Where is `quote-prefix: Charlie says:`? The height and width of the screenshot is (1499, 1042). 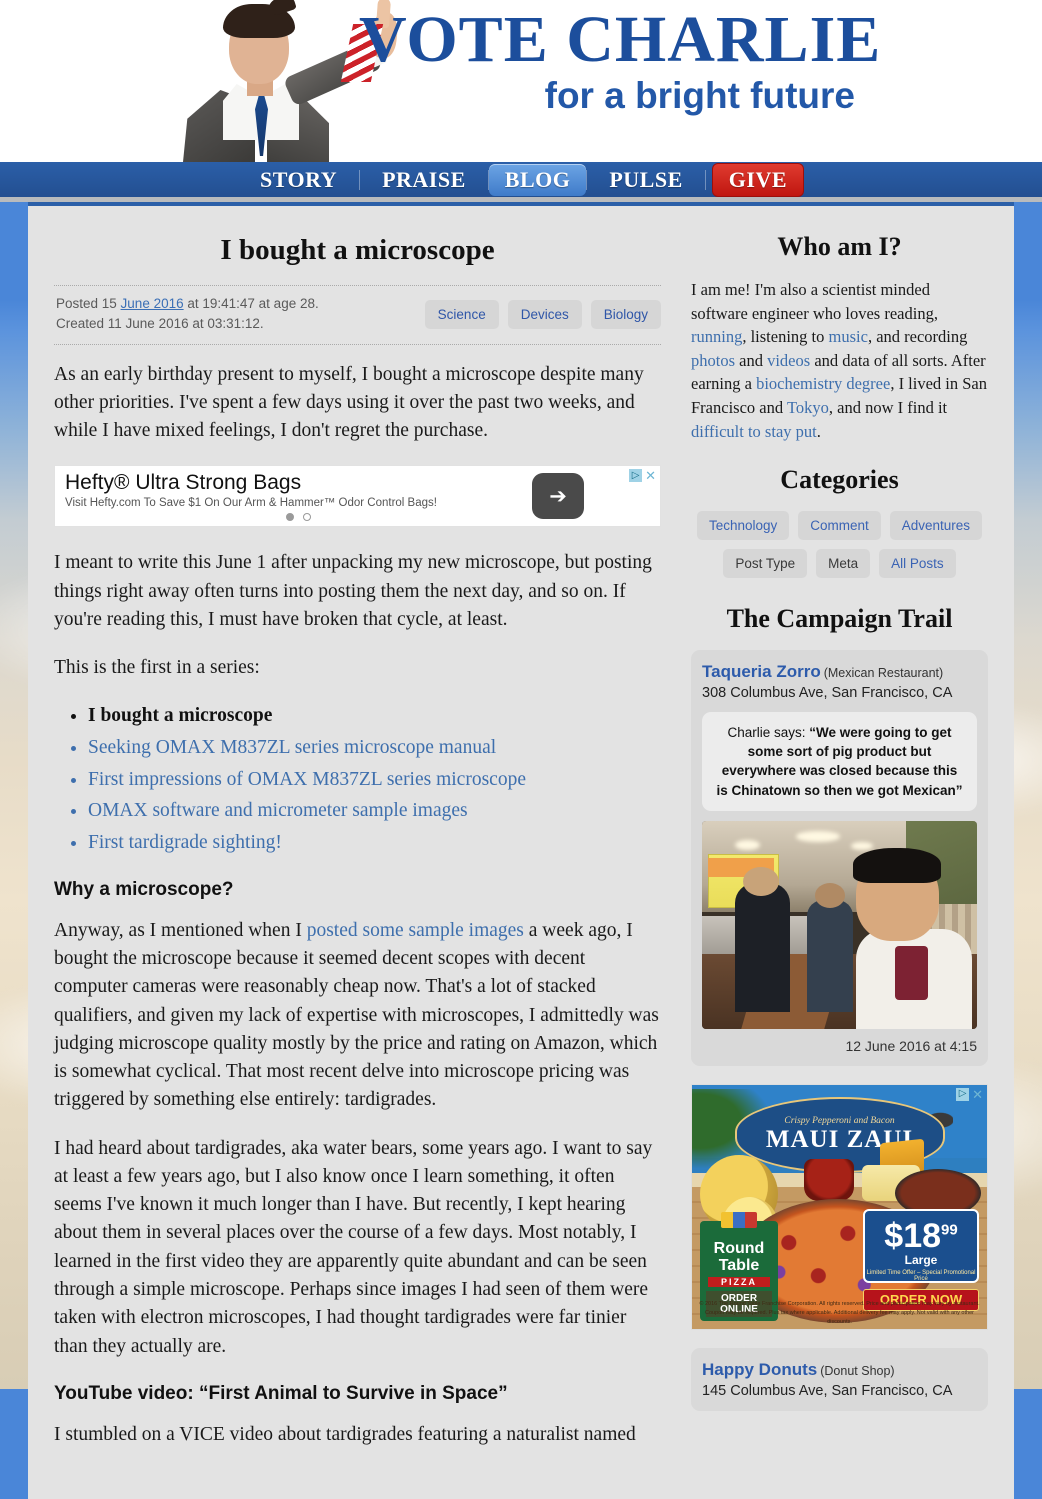
quote-prefix: Charlie says: is located at coordinates (768, 733).